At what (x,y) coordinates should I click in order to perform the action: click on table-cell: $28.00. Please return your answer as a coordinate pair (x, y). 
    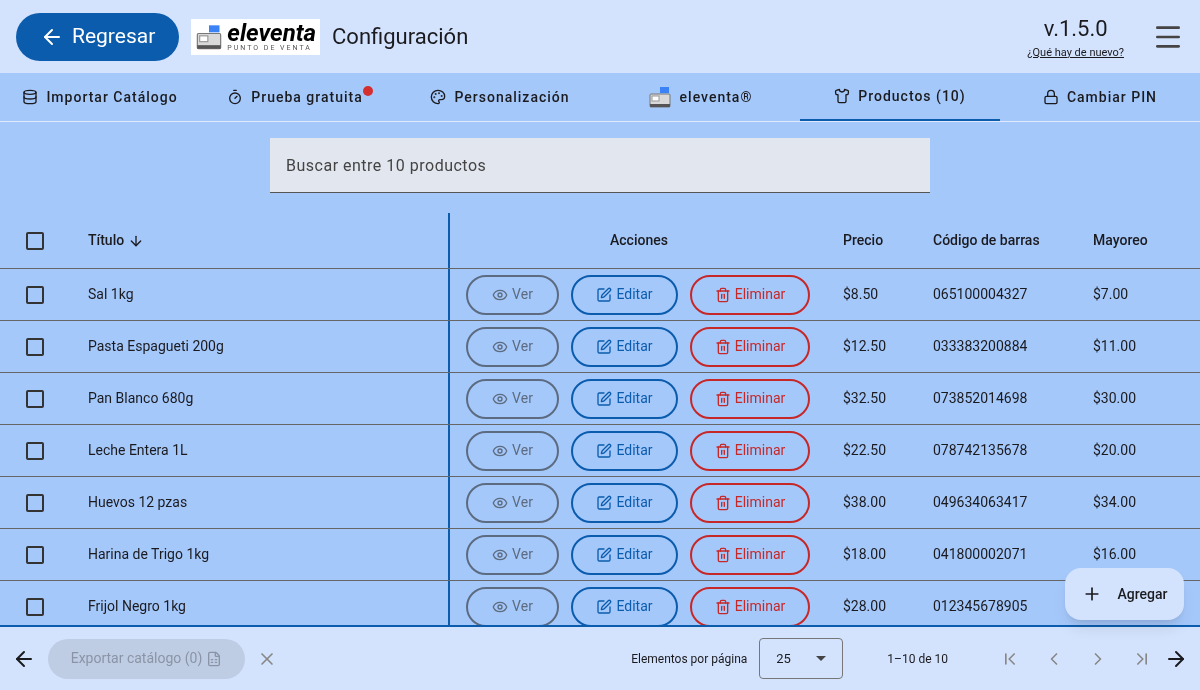
    Looking at the image, I should click on (865, 606).